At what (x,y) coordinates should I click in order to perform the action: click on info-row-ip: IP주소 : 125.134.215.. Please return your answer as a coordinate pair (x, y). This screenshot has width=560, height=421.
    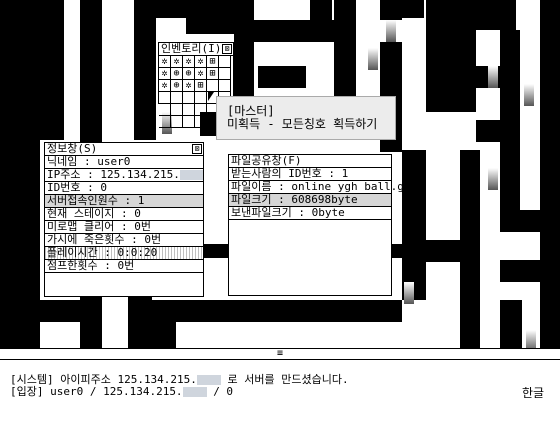
    Looking at the image, I should click on (124, 175).